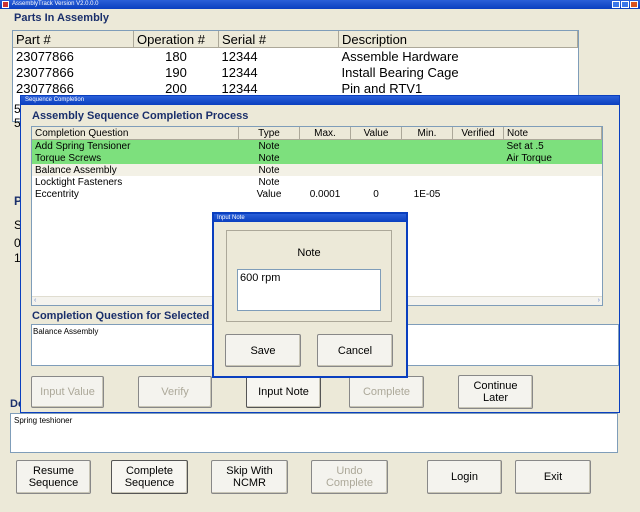 The height and width of the screenshot is (512, 640). I want to click on col-header-note: Note, so click(552, 133).